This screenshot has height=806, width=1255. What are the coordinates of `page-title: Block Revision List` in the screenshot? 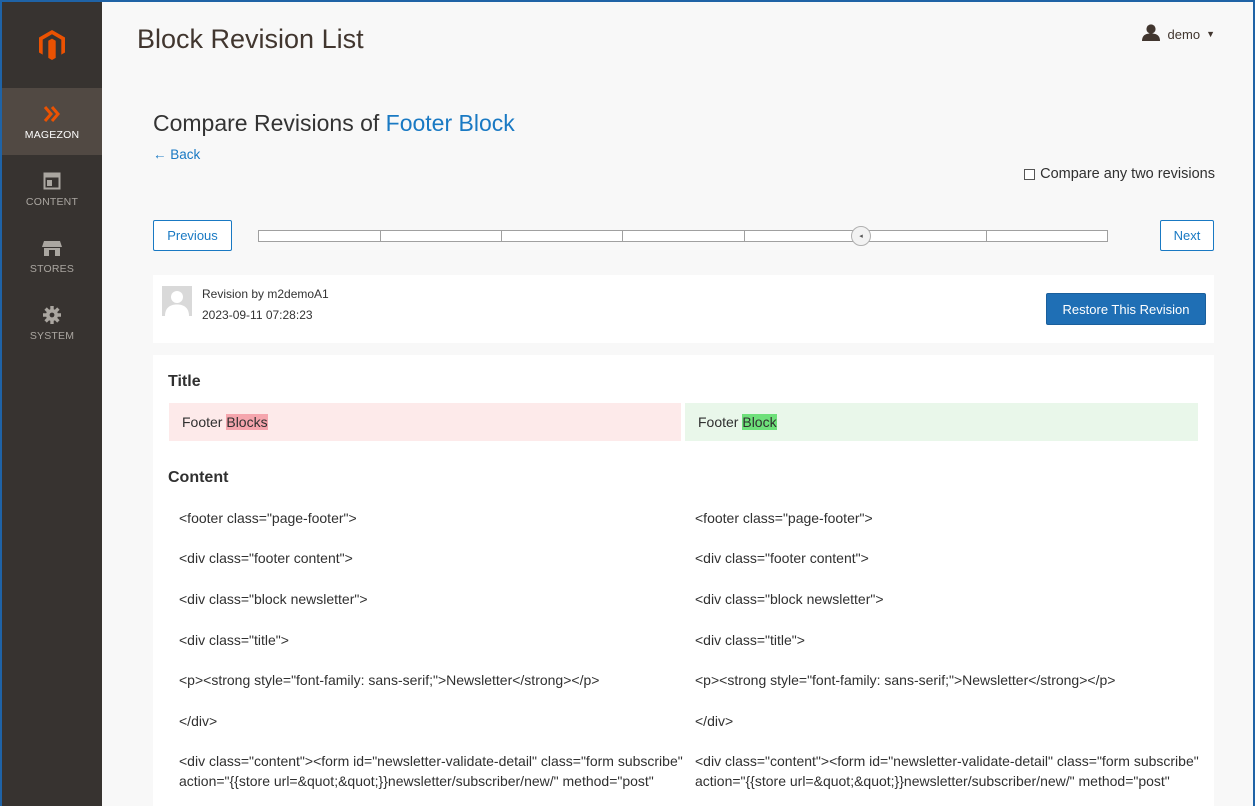 It's located at (250, 39).